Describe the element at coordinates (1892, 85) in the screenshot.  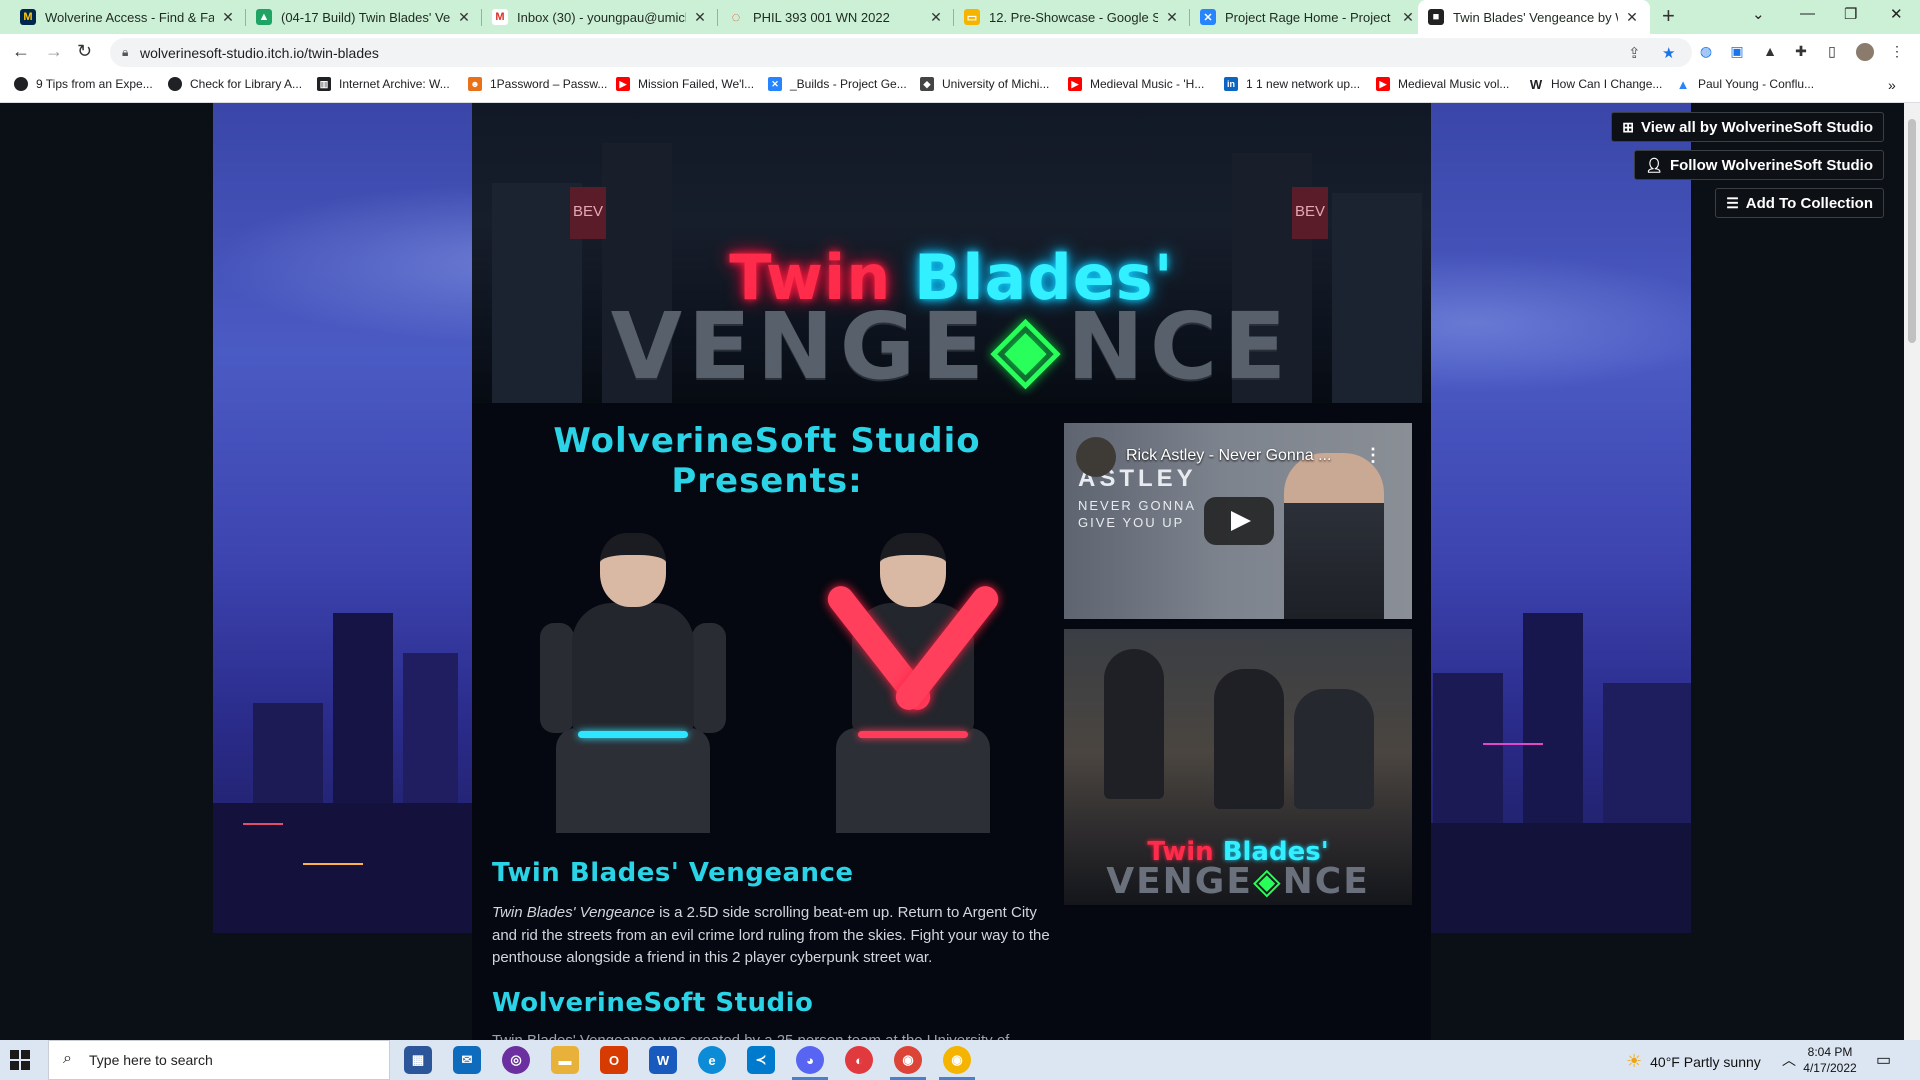
I see `more-bookmarks-chevron-icon: »` at that location.